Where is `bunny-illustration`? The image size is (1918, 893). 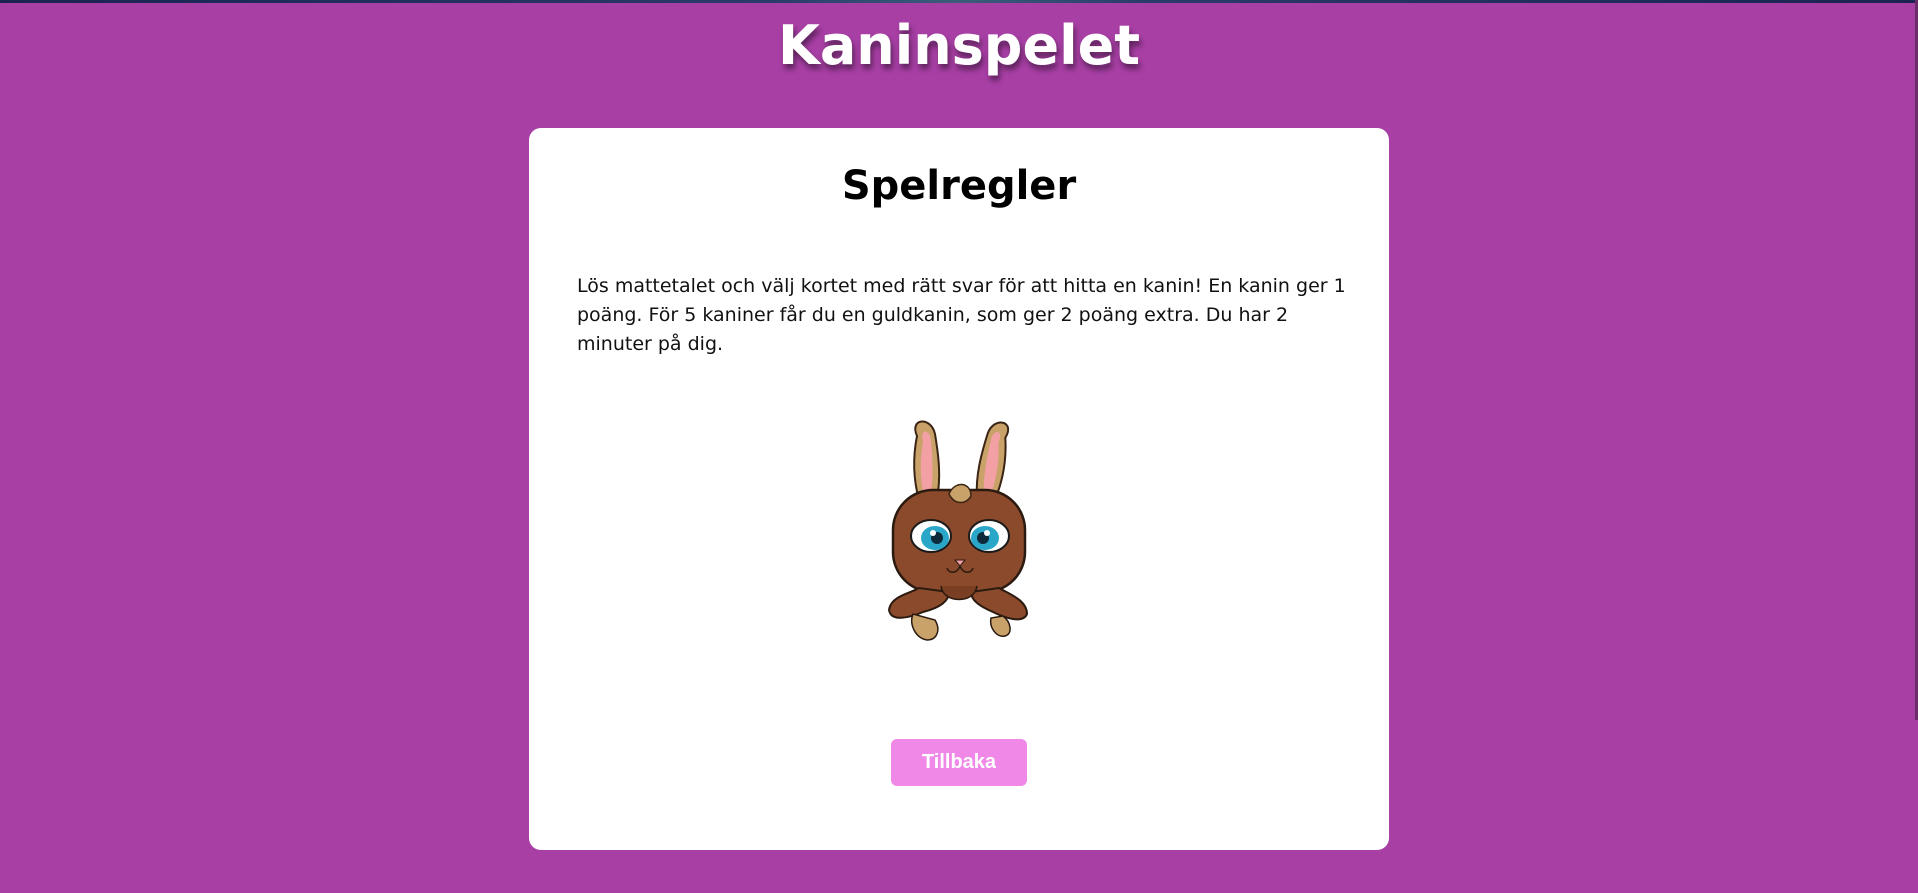 bunny-illustration is located at coordinates (959, 533).